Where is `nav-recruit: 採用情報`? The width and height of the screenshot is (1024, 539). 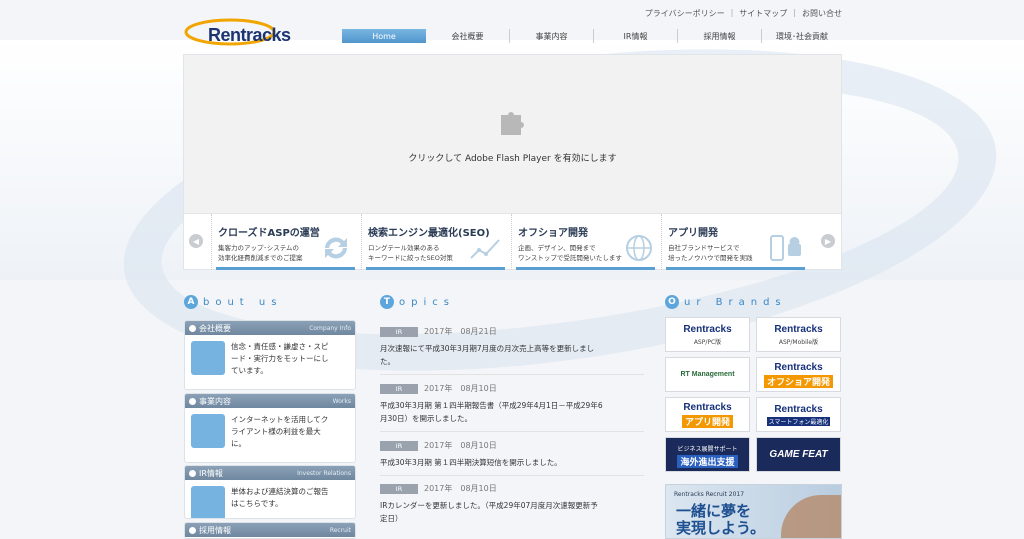 nav-recruit: 採用情報 is located at coordinates (720, 36).